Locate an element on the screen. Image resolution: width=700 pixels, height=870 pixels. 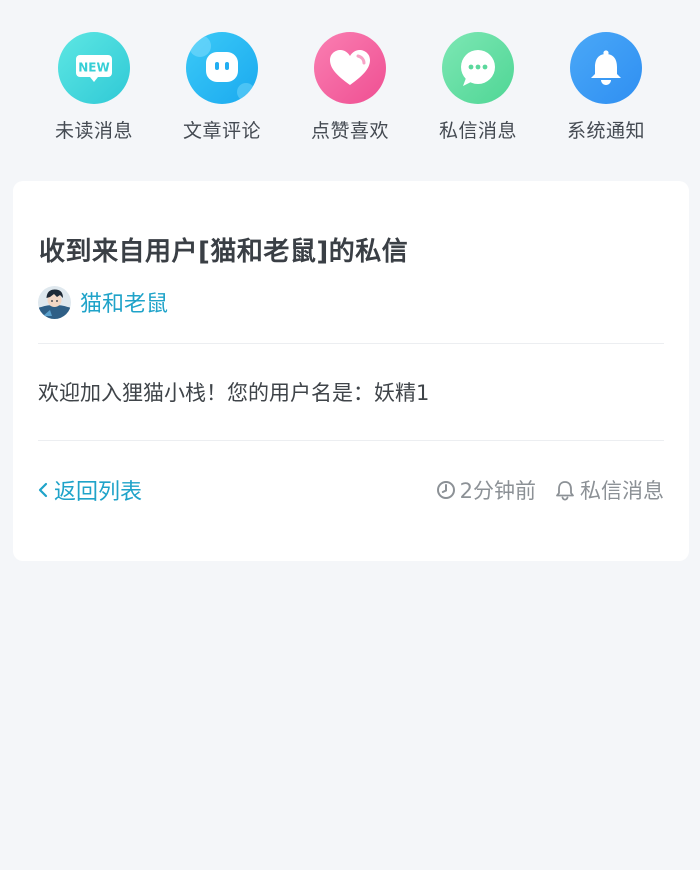
nav-label-unread: 未读消息 is located at coordinates (93, 131).